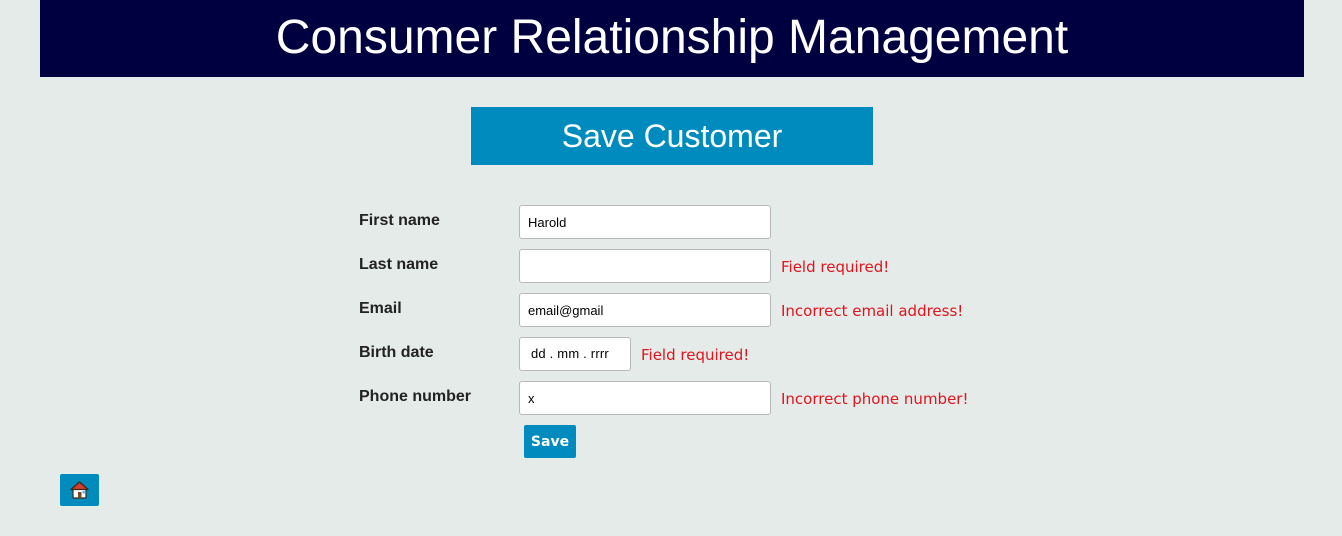  I want to click on email-field, so click(645, 310).